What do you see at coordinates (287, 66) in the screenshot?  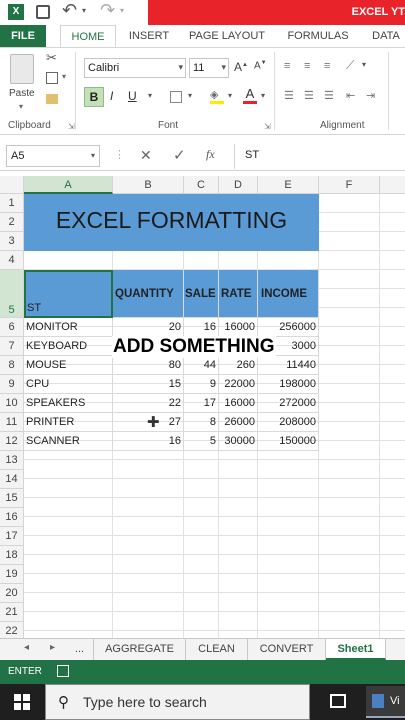 I see `align-top-icon: ≡` at bounding box center [287, 66].